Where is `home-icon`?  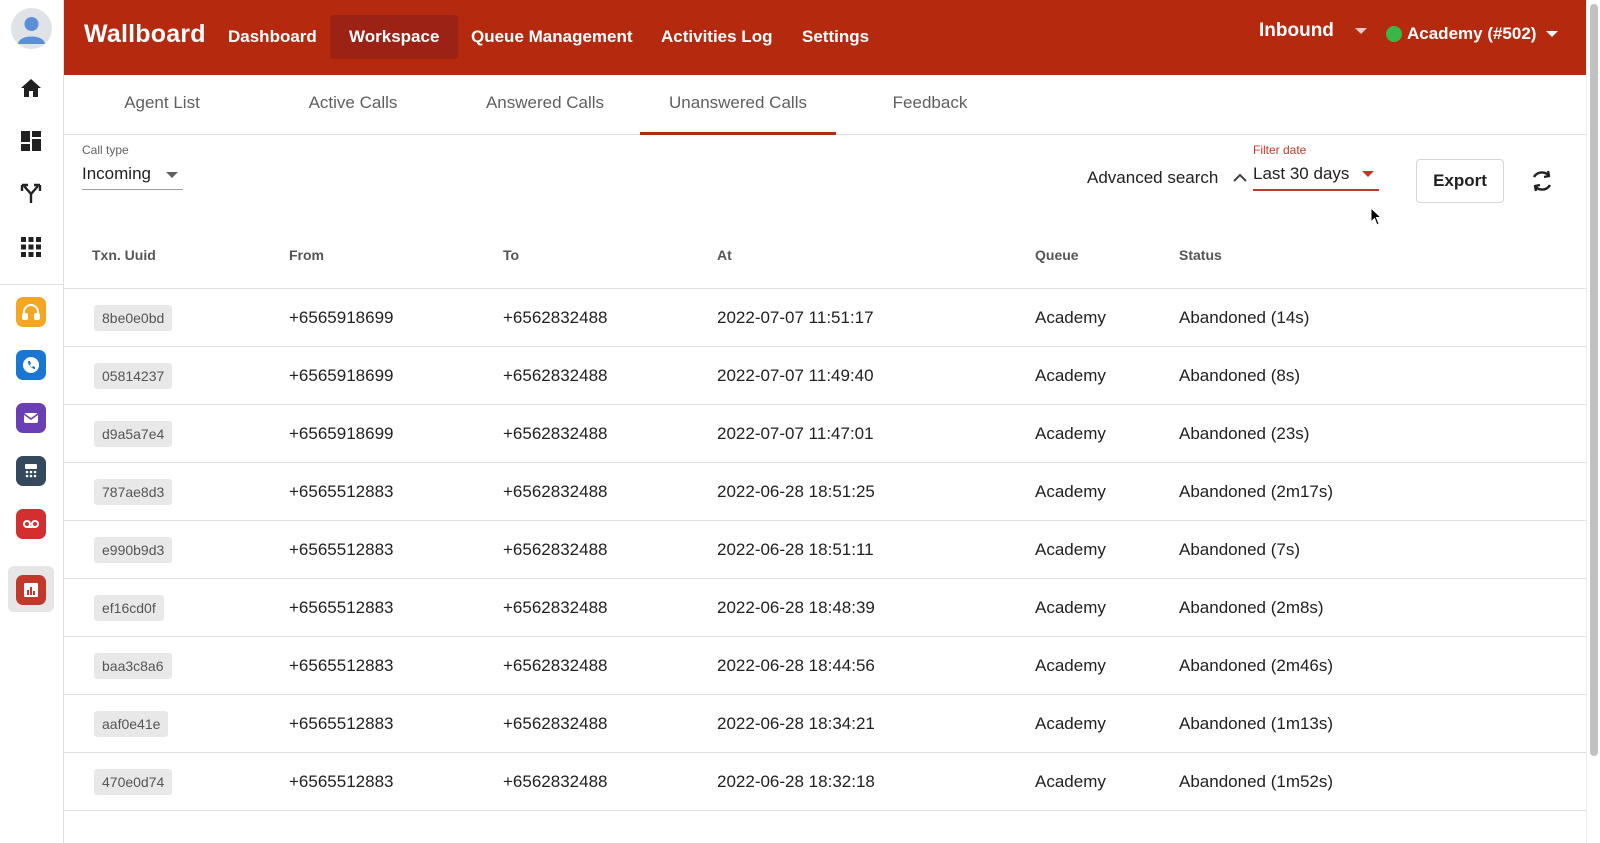
home-icon is located at coordinates (31, 88).